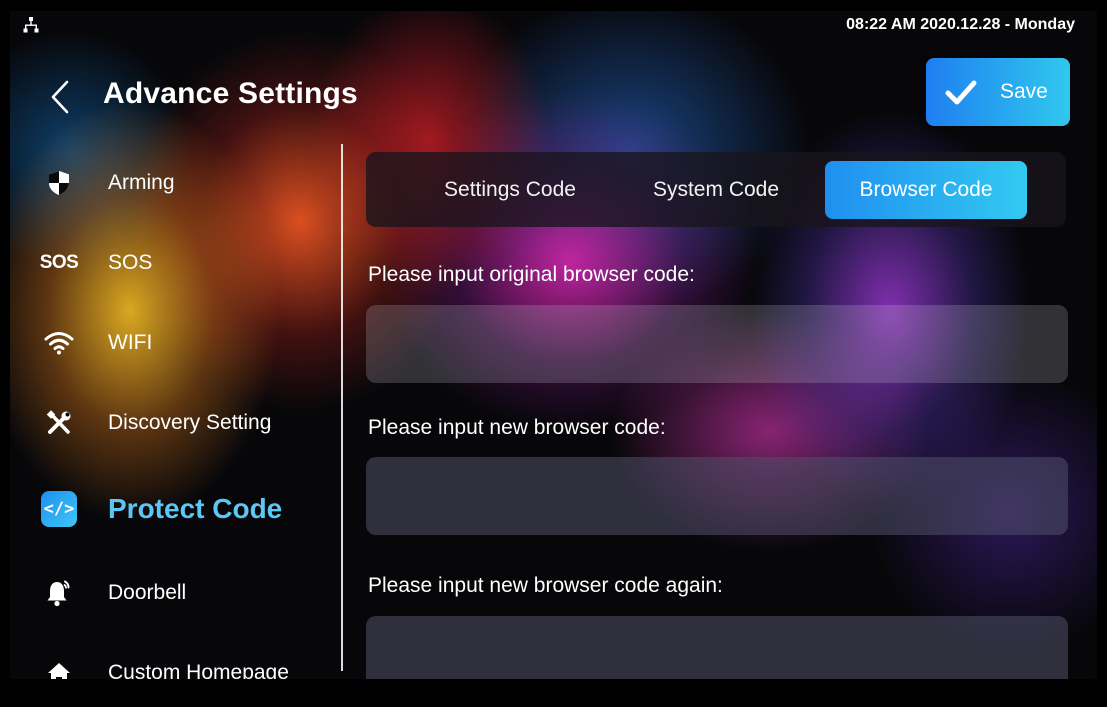  What do you see at coordinates (59, 262) in the screenshot?
I see `sos-icon: SOS` at bounding box center [59, 262].